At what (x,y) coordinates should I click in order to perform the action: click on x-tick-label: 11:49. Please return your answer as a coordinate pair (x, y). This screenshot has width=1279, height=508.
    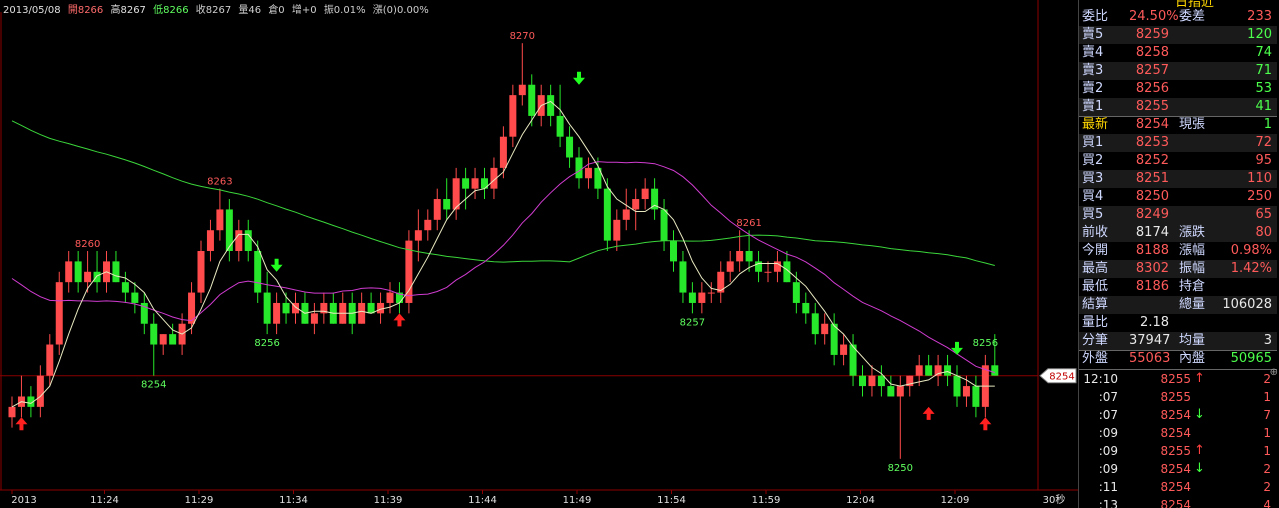
    Looking at the image, I should click on (577, 500).